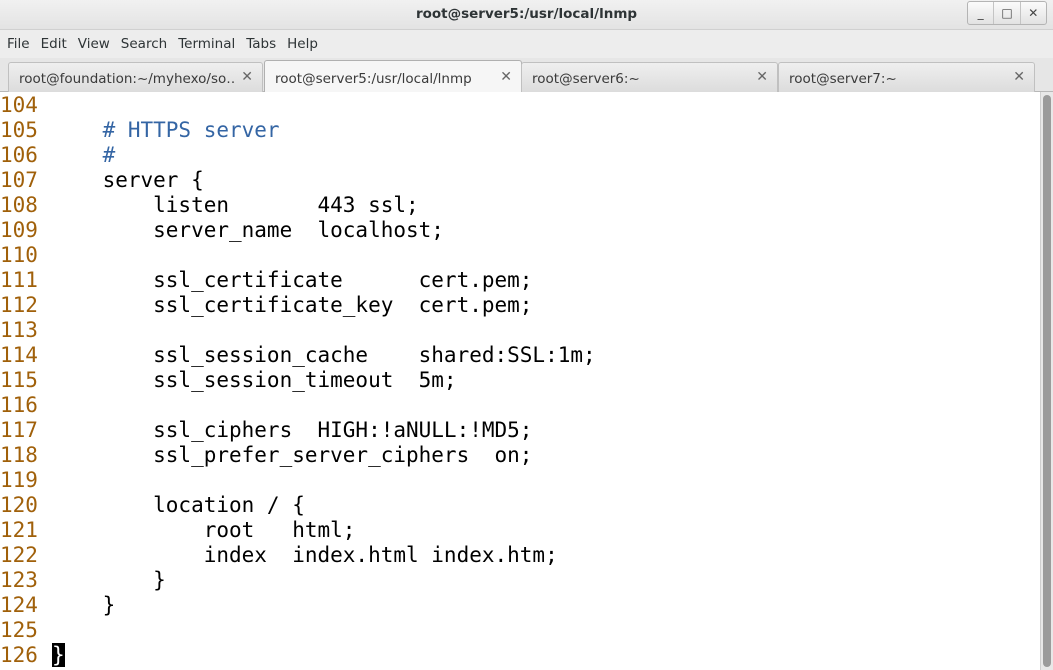  What do you see at coordinates (19, 630) in the screenshot?
I see `line-number: 125` at bounding box center [19, 630].